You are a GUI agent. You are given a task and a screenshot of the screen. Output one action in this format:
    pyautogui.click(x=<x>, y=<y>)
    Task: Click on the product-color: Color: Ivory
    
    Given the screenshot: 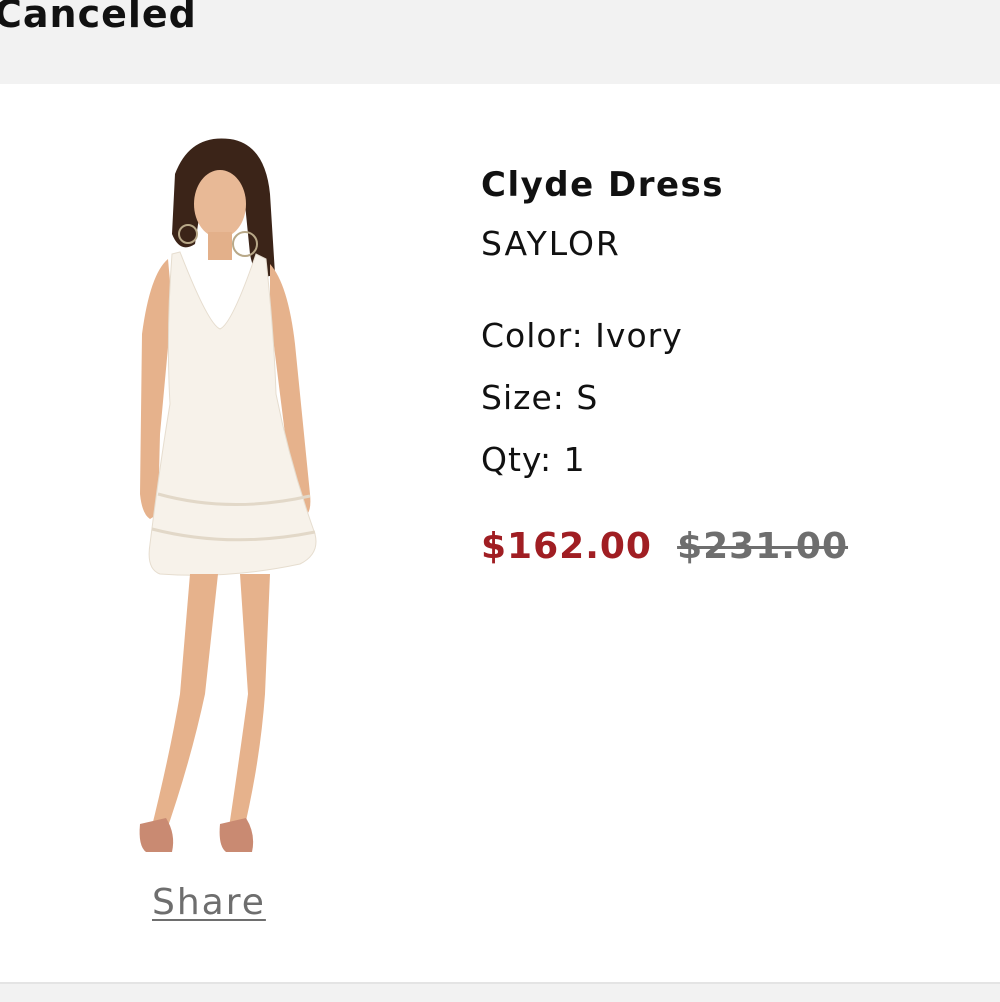 What is the action you would take?
    pyautogui.click(x=582, y=335)
    